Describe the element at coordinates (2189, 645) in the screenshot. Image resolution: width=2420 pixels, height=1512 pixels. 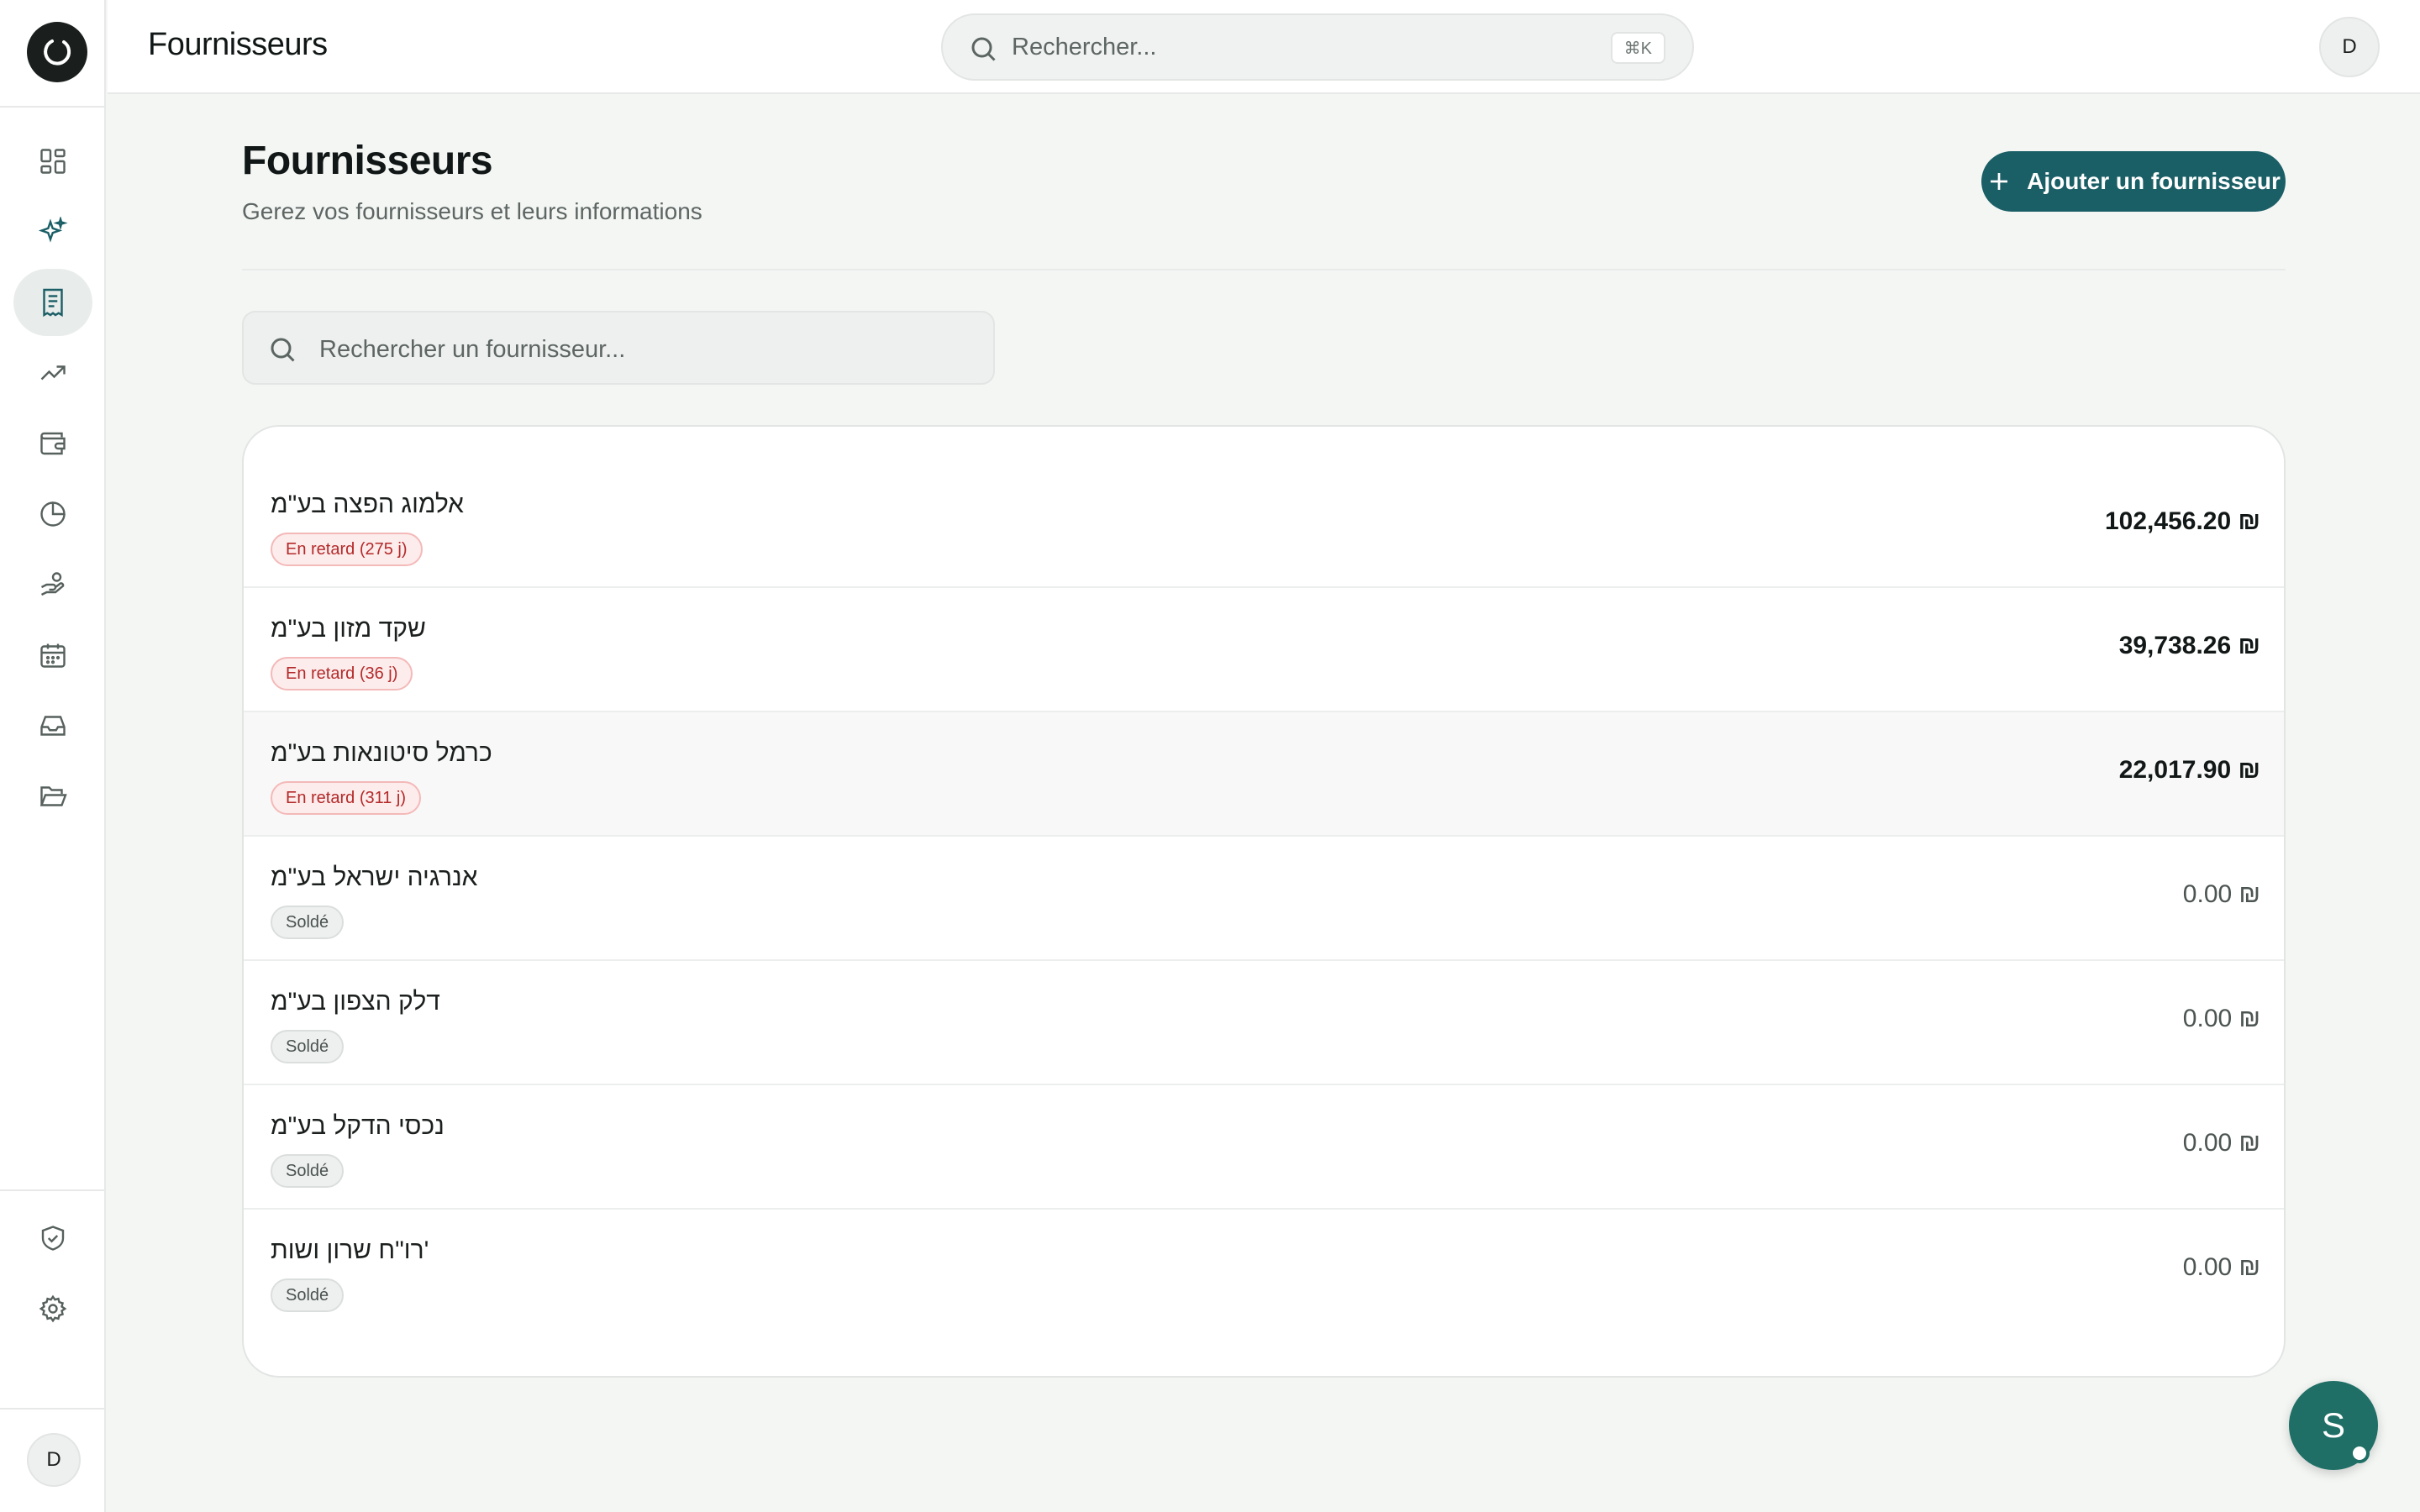
I see `supplier-amount: 39,738.26 ₪` at that location.